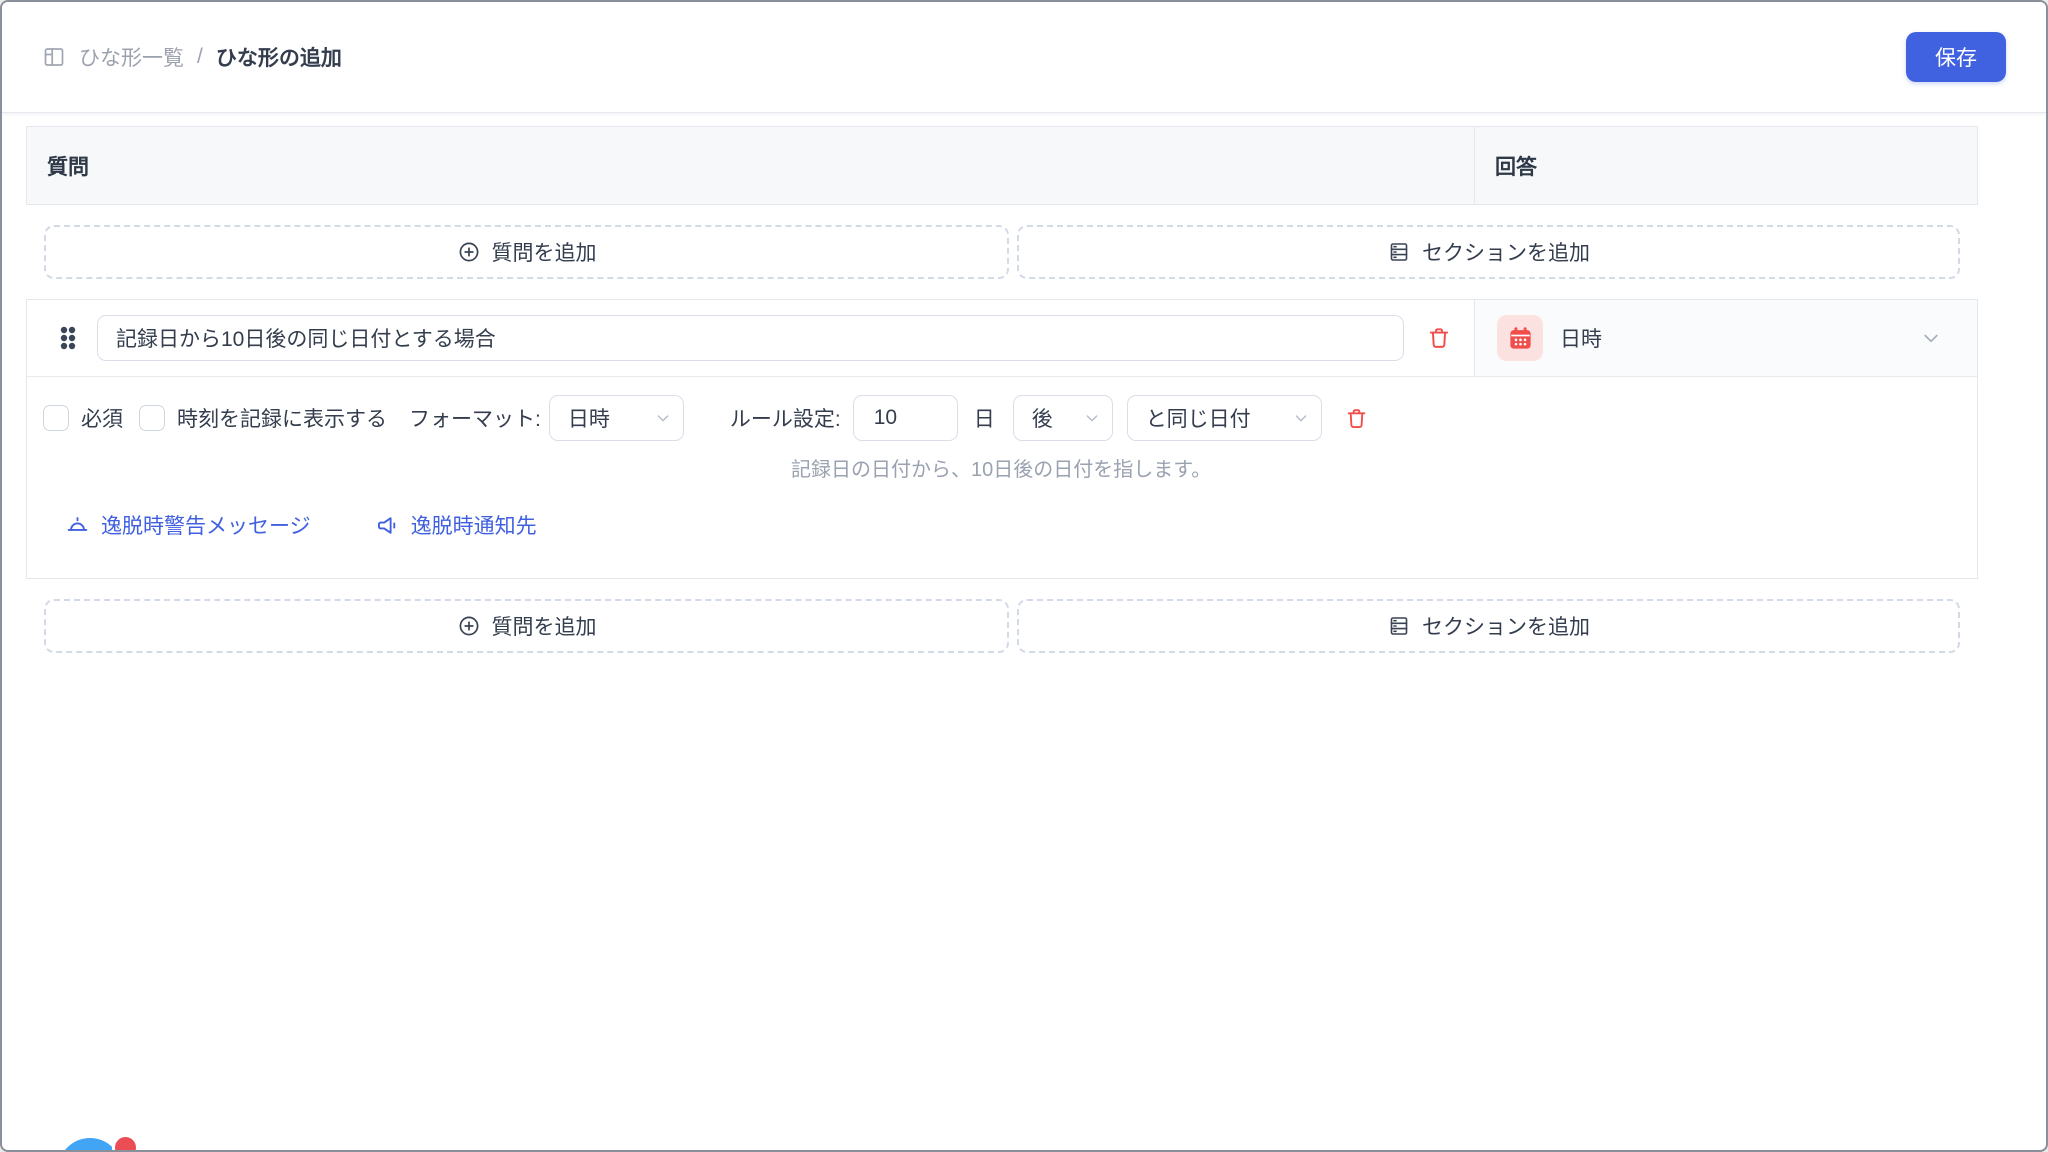 Image resolution: width=2048 pixels, height=1152 pixels. What do you see at coordinates (905, 418) in the screenshot?
I see `rule-days-input` at bounding box center [905, 418].